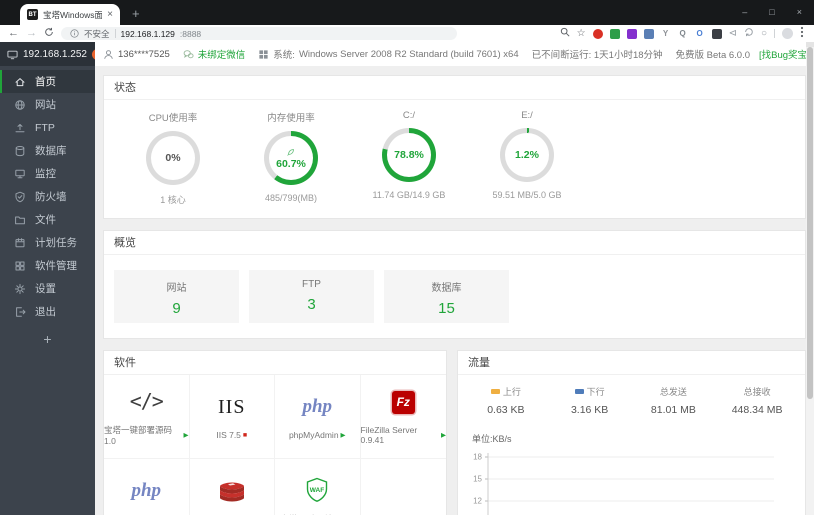  Describe the element at coordinates (20, 312) in the screenshot. I see `logout-icon` at that location.